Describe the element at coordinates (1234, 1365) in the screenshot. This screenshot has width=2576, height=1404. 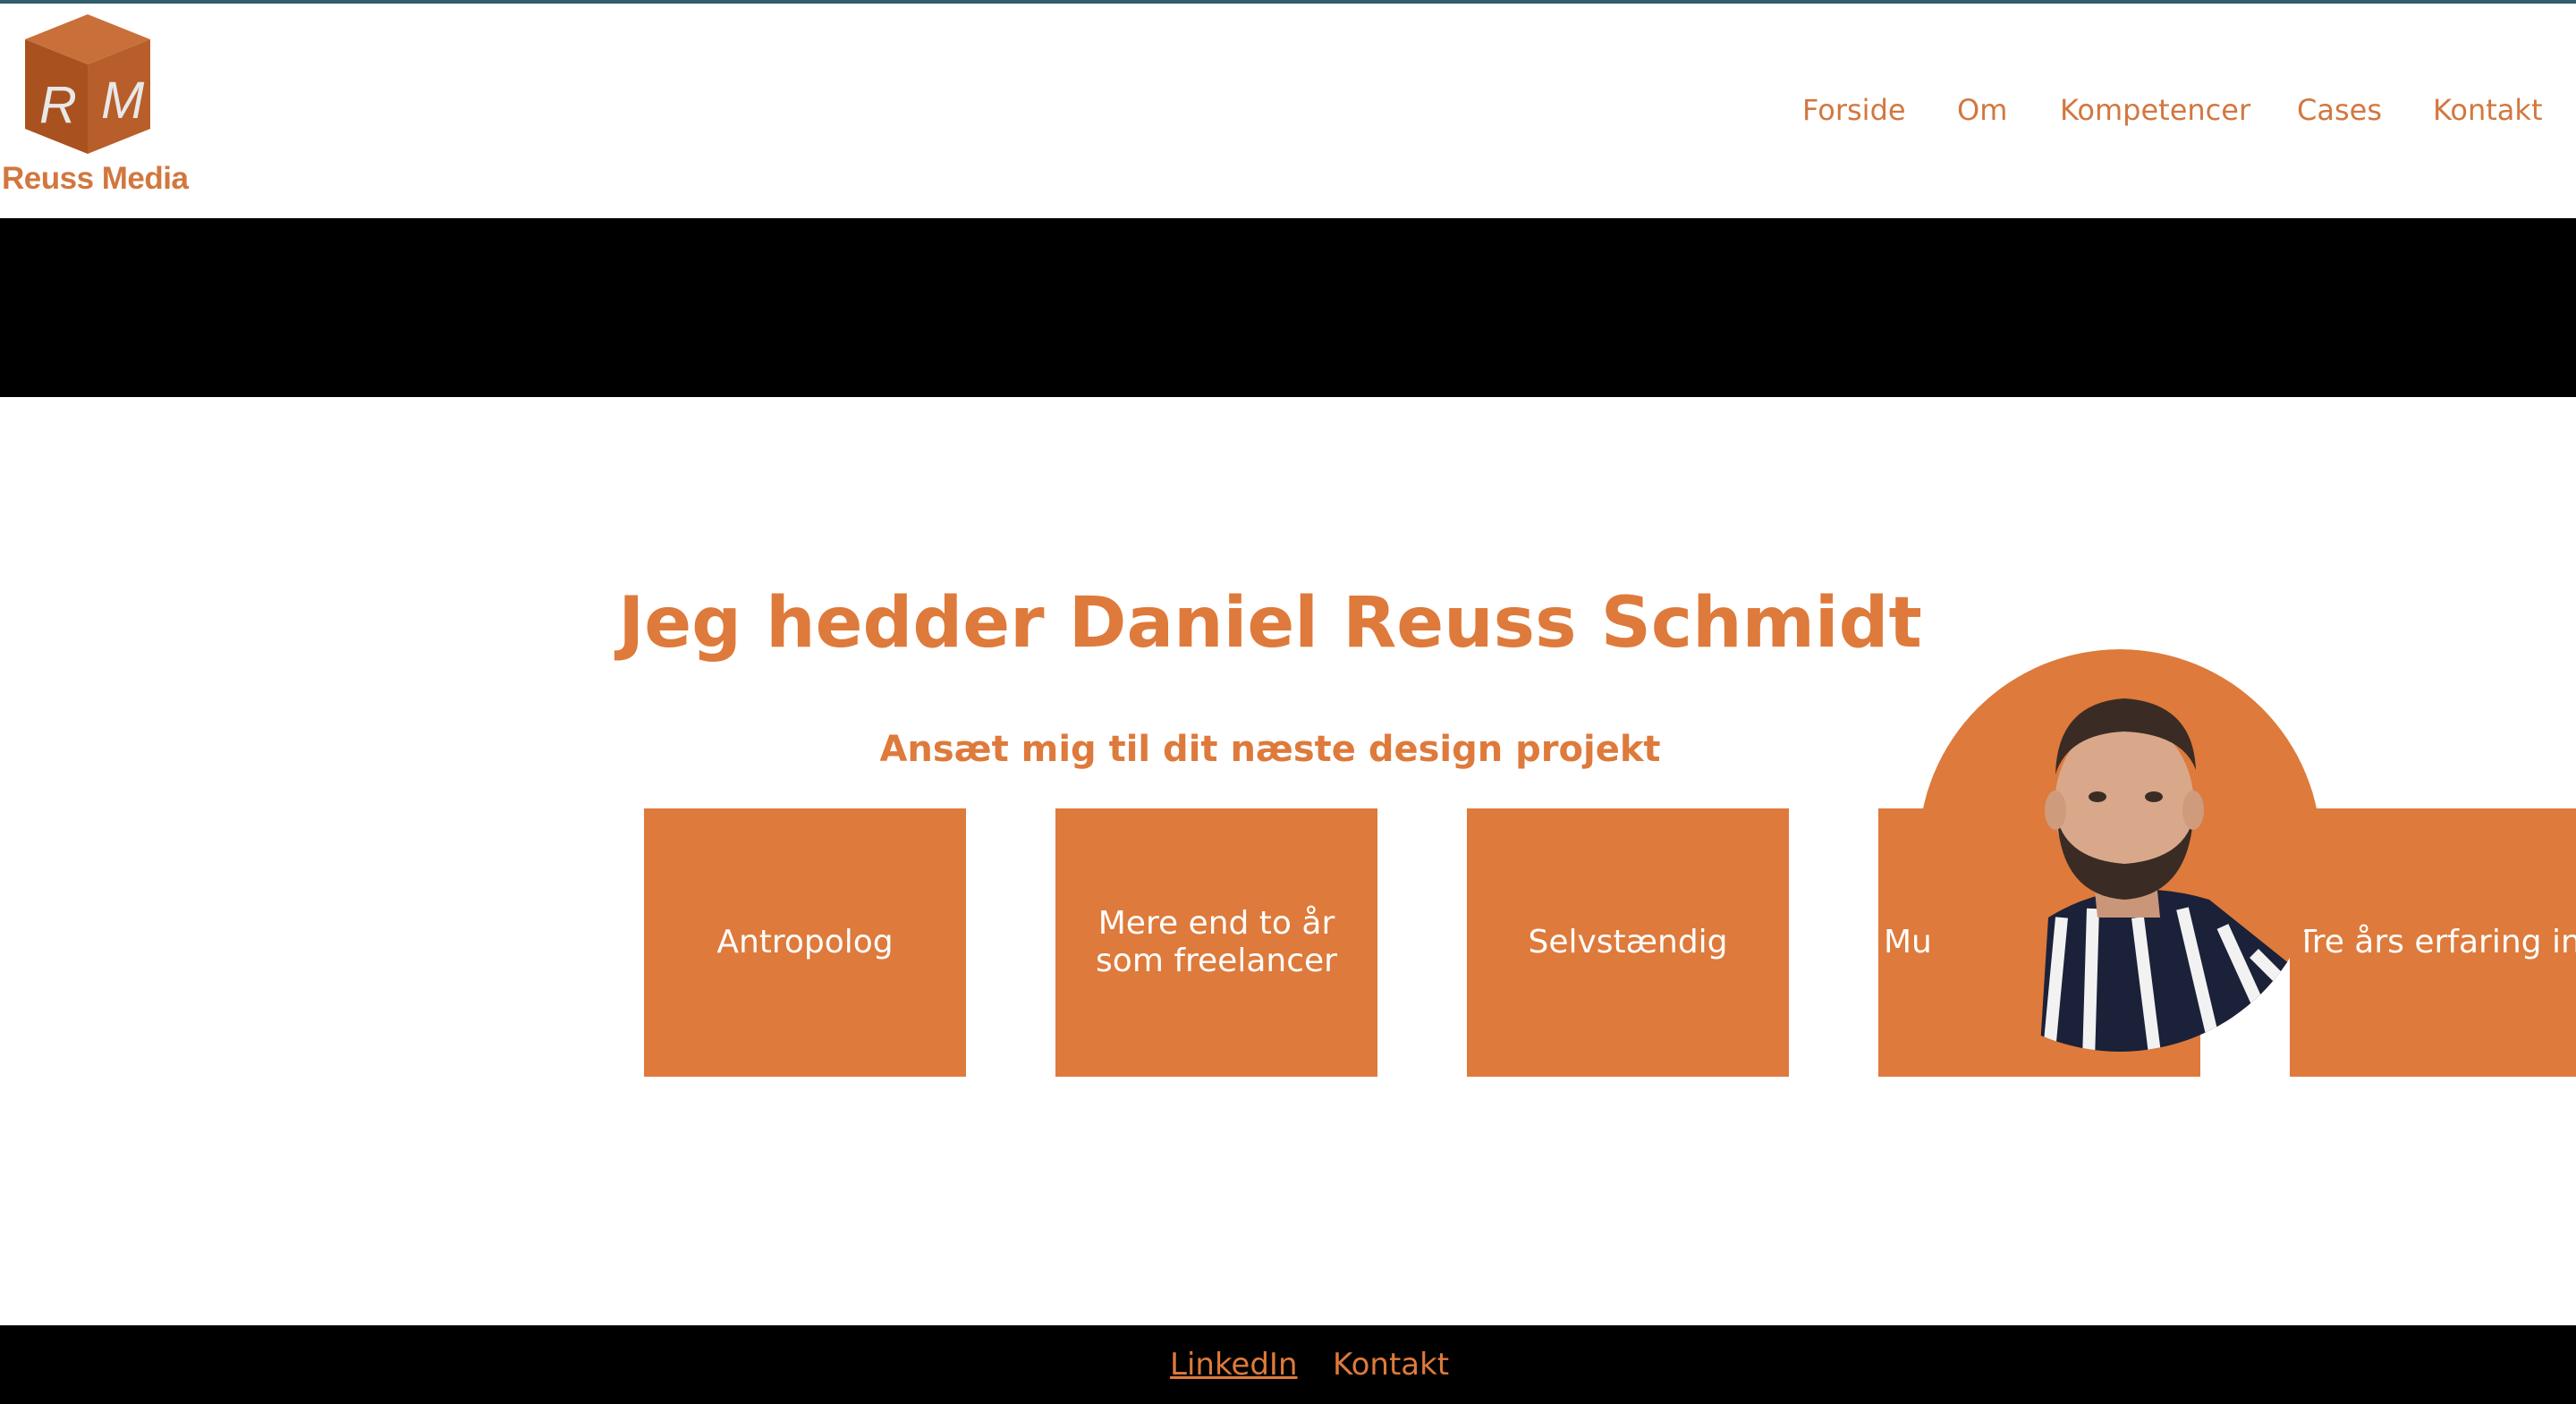
I see `footer-link-linkedin: LinkedIn` at that location.